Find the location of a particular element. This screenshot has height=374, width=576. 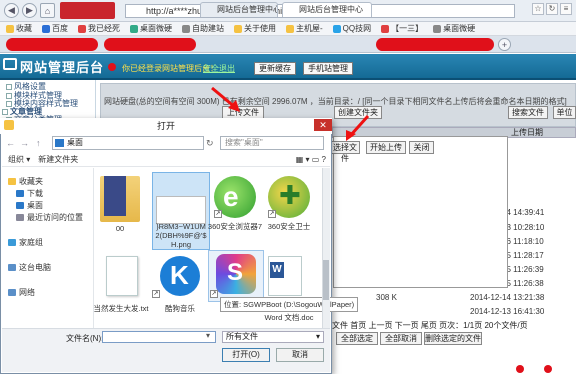

location-tooltip: 位置: SGWPBoot (D:\SogouWallPaper) is located at coordinates (289, 304).